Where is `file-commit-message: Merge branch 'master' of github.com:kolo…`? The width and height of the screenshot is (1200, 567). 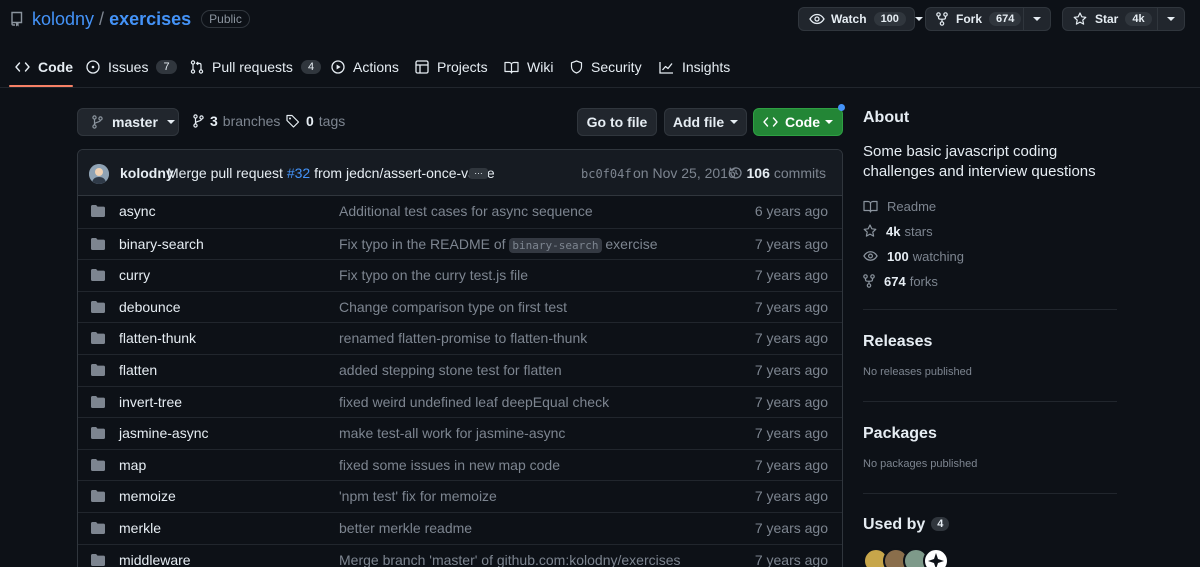
file-commit-message: Merge branch 'master' of github.com:kolo… is located at coordinates (510, 559).